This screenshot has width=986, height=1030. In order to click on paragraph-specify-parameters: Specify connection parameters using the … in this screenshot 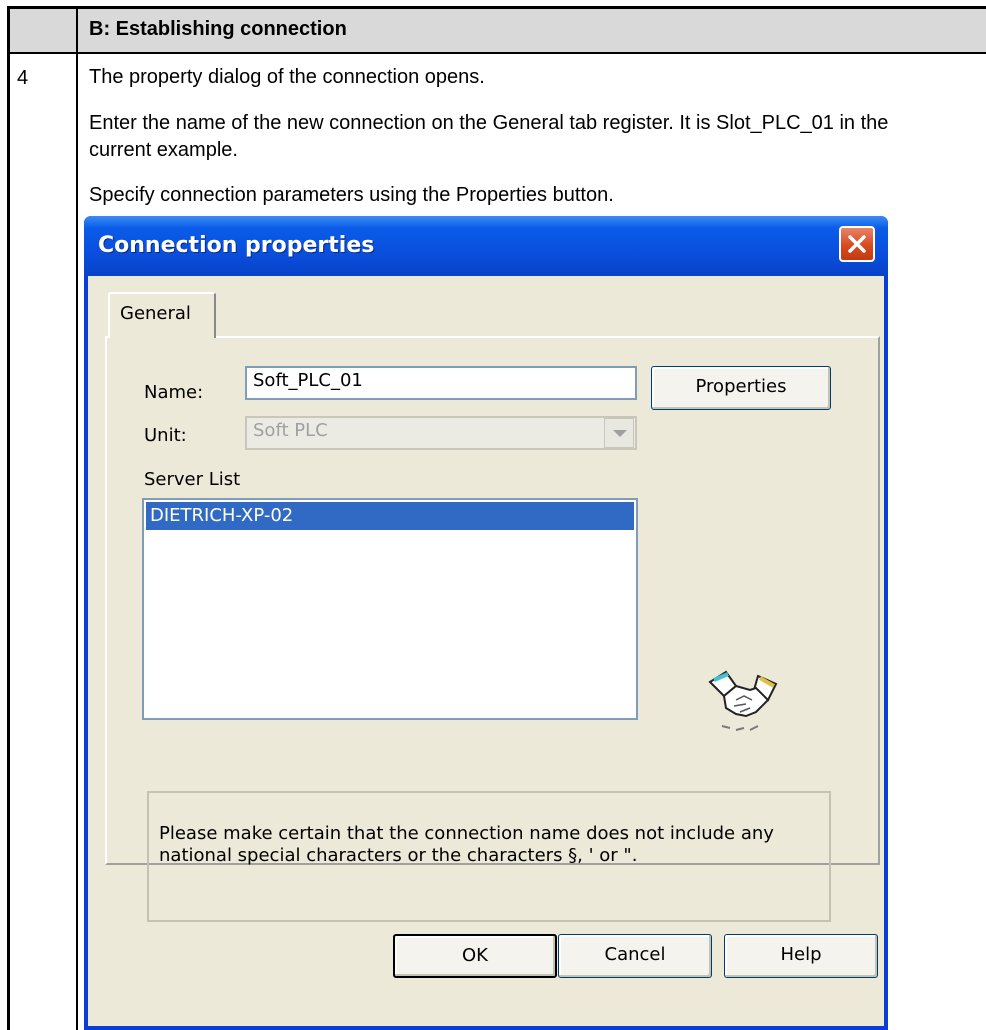, I will do `click(351, 195)`.